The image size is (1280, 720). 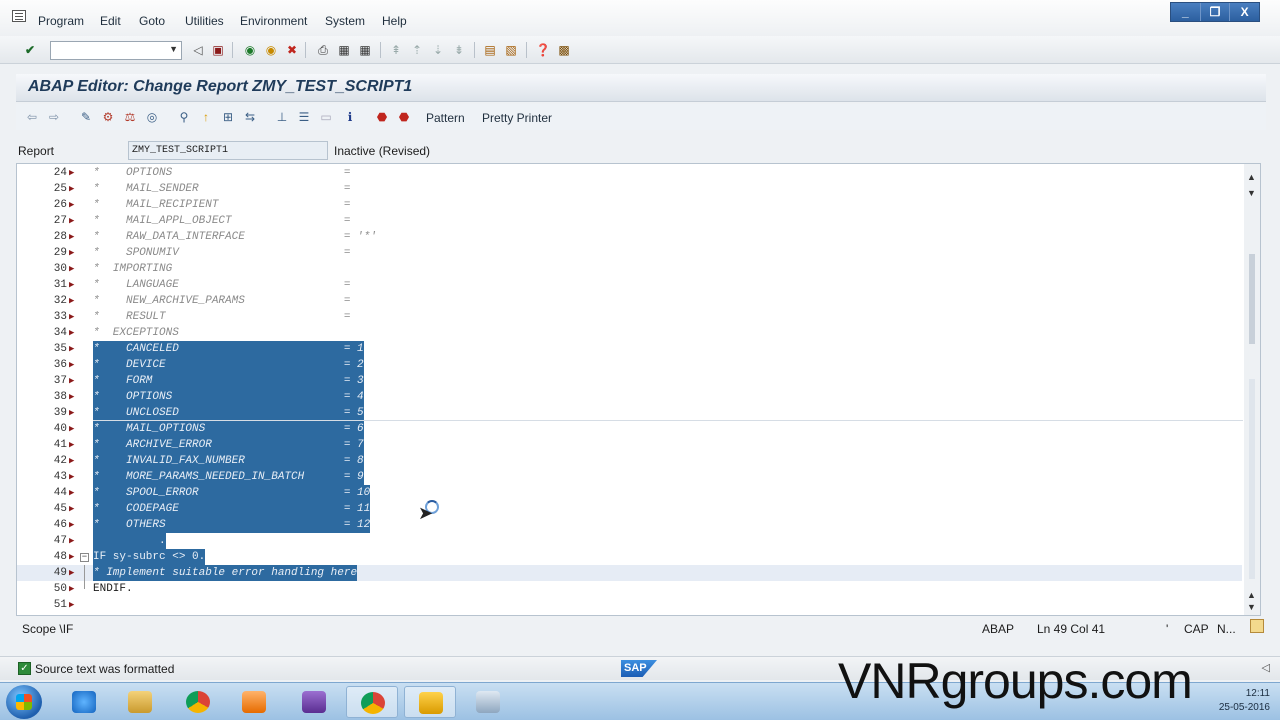 What do you see at coordinates (344, 50) in the screenshot?
I see `find-icon: ▦` at bounding box center [344, 50].